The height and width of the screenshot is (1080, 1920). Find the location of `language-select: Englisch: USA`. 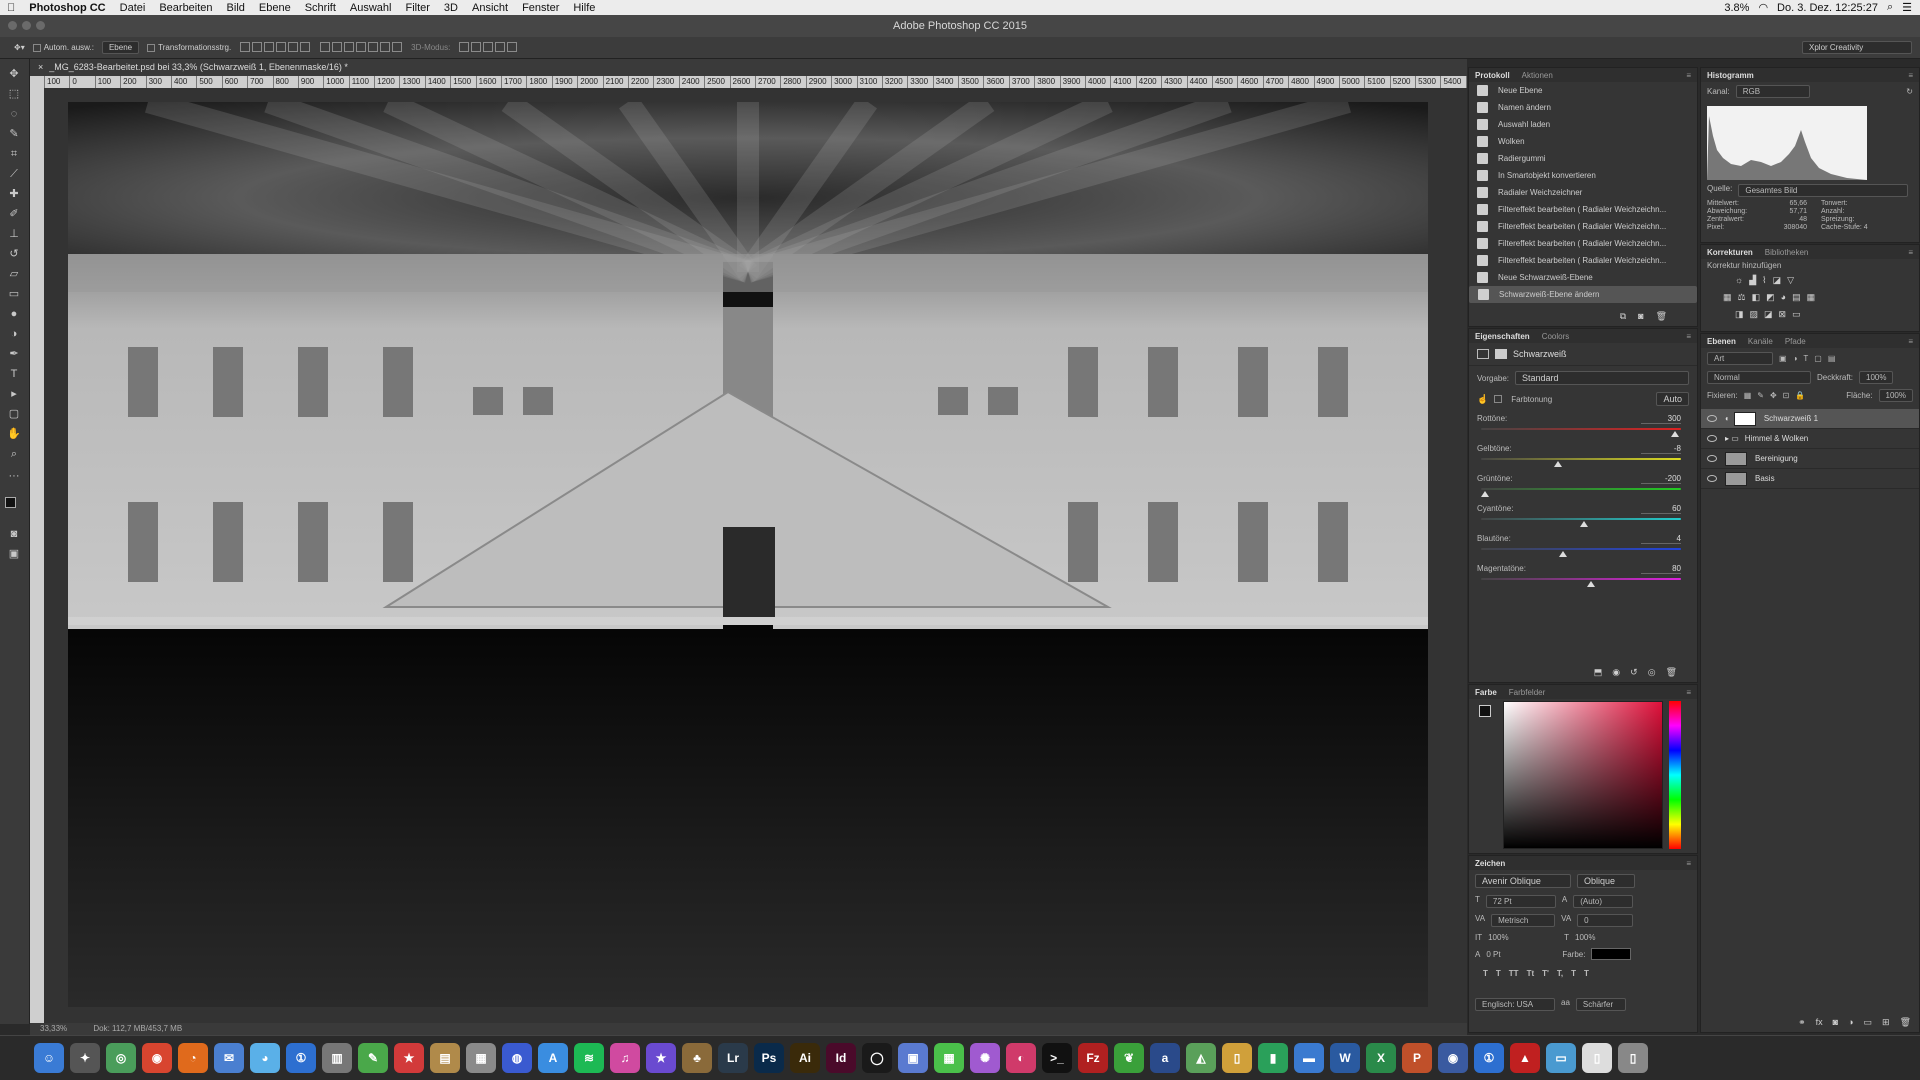

language-select: Englisch: USA is located at coordinates (1515, 1004).